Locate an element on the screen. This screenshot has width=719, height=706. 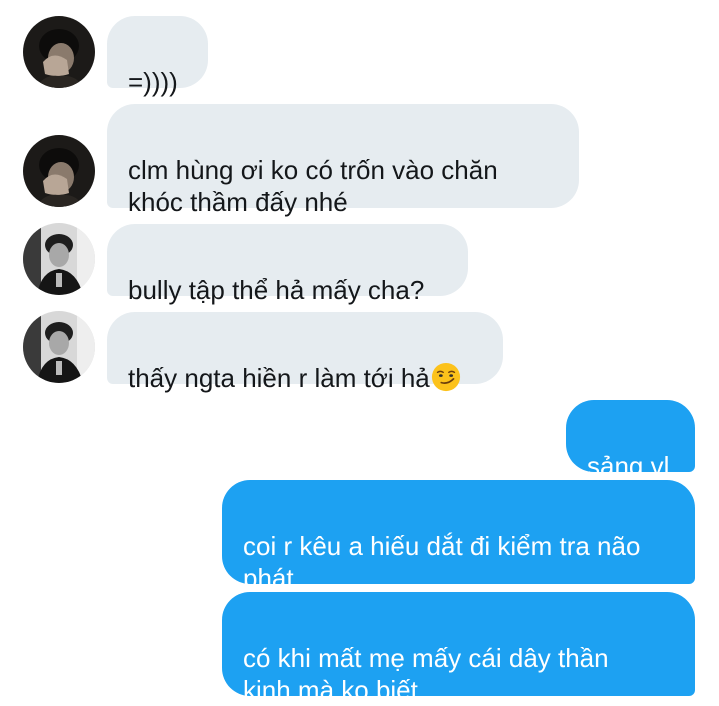
message-bubble: thấy ngta hiền r làm tới hả is located at coordinates (305, 352).